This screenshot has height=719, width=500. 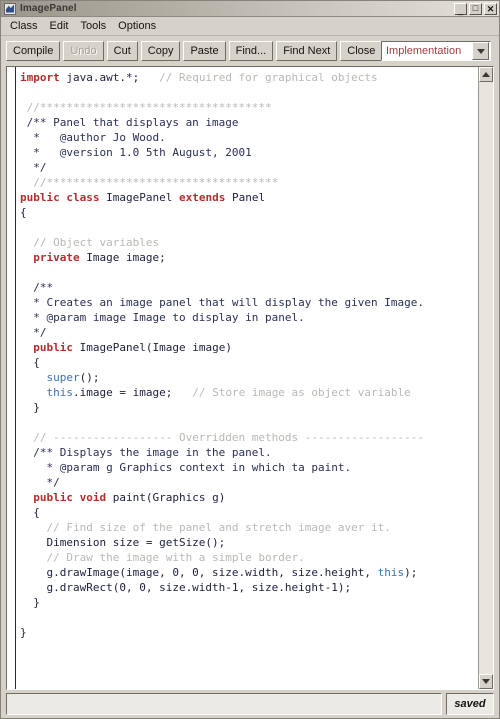 I want to click on scroll-up-arrow, so click(x=486, y=74).